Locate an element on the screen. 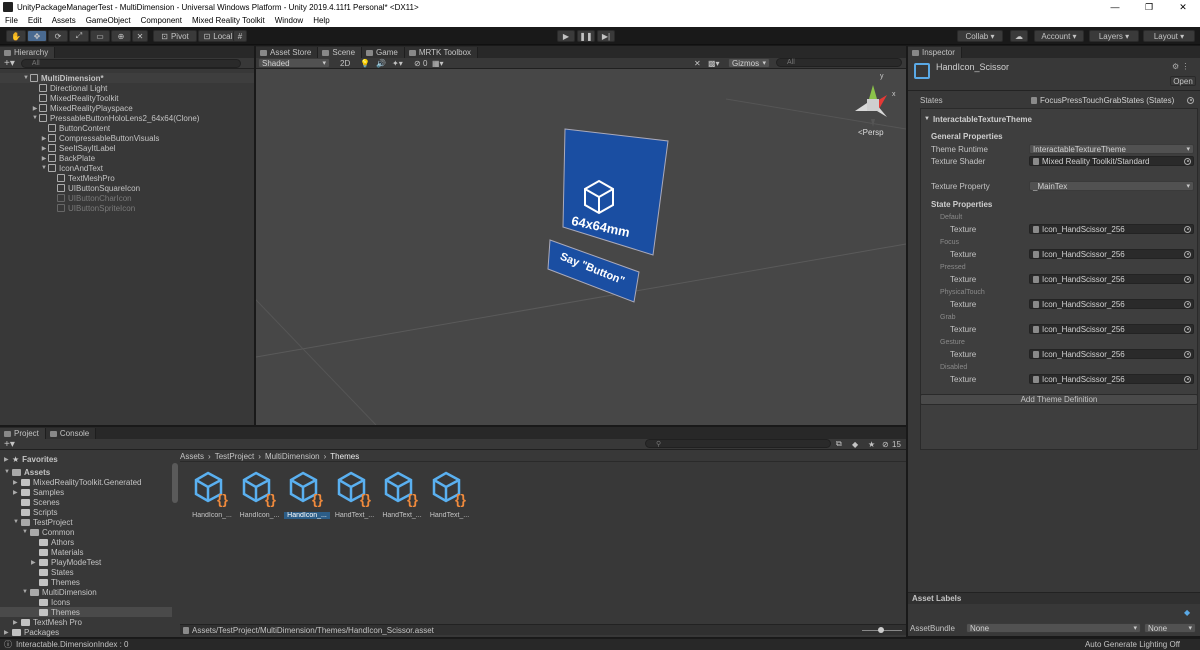  effects-icon: ✦▾ is located at coordinates (397, 63).